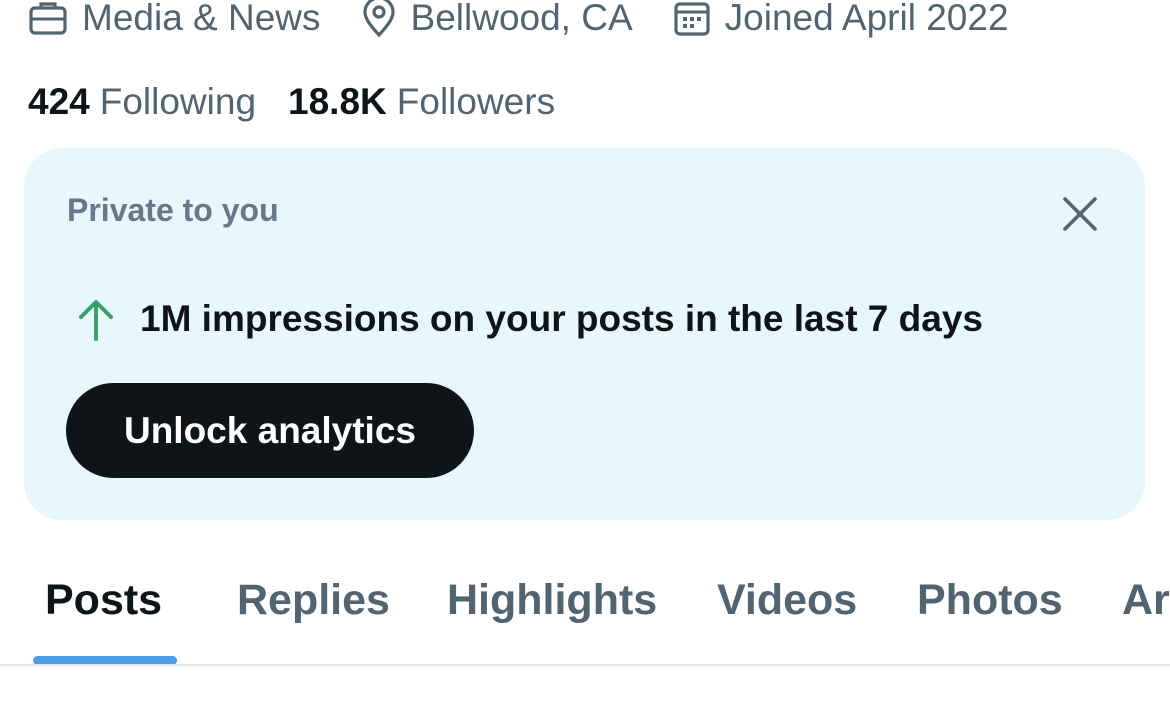  Describe the element at coordinates (313, 600) in the screenshot. I see `tab-replies: Replies` at that location.